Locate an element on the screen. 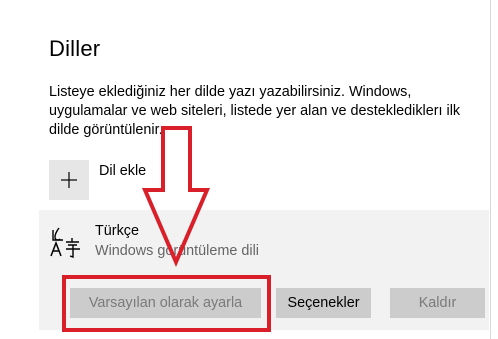  language-subtitle: Windows görüntüleme dili is located at coordinates (177, 251).